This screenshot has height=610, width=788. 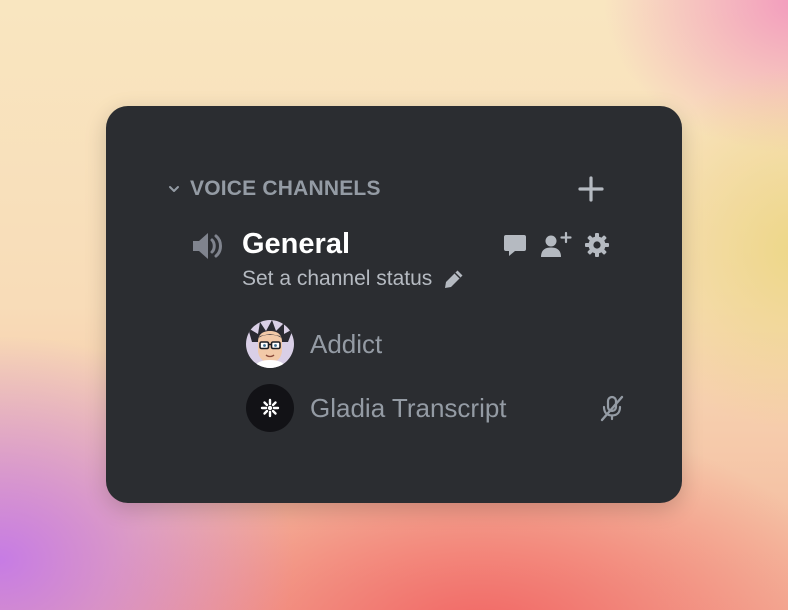 I want to click on speaker-icon, so click(x=207, y=246).